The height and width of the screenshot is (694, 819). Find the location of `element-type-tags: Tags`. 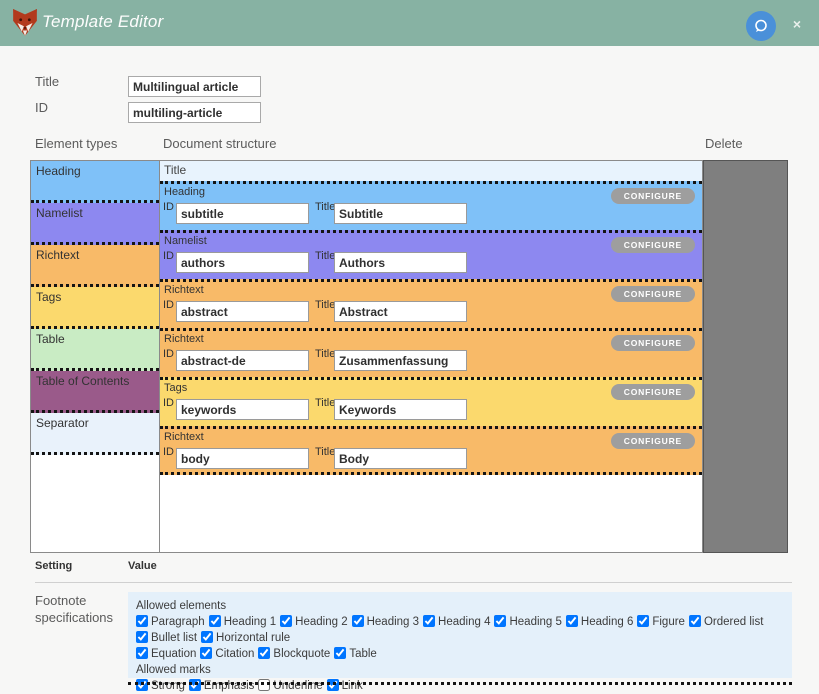

element-type-tags: Tags is located at coordinates (95, 308).